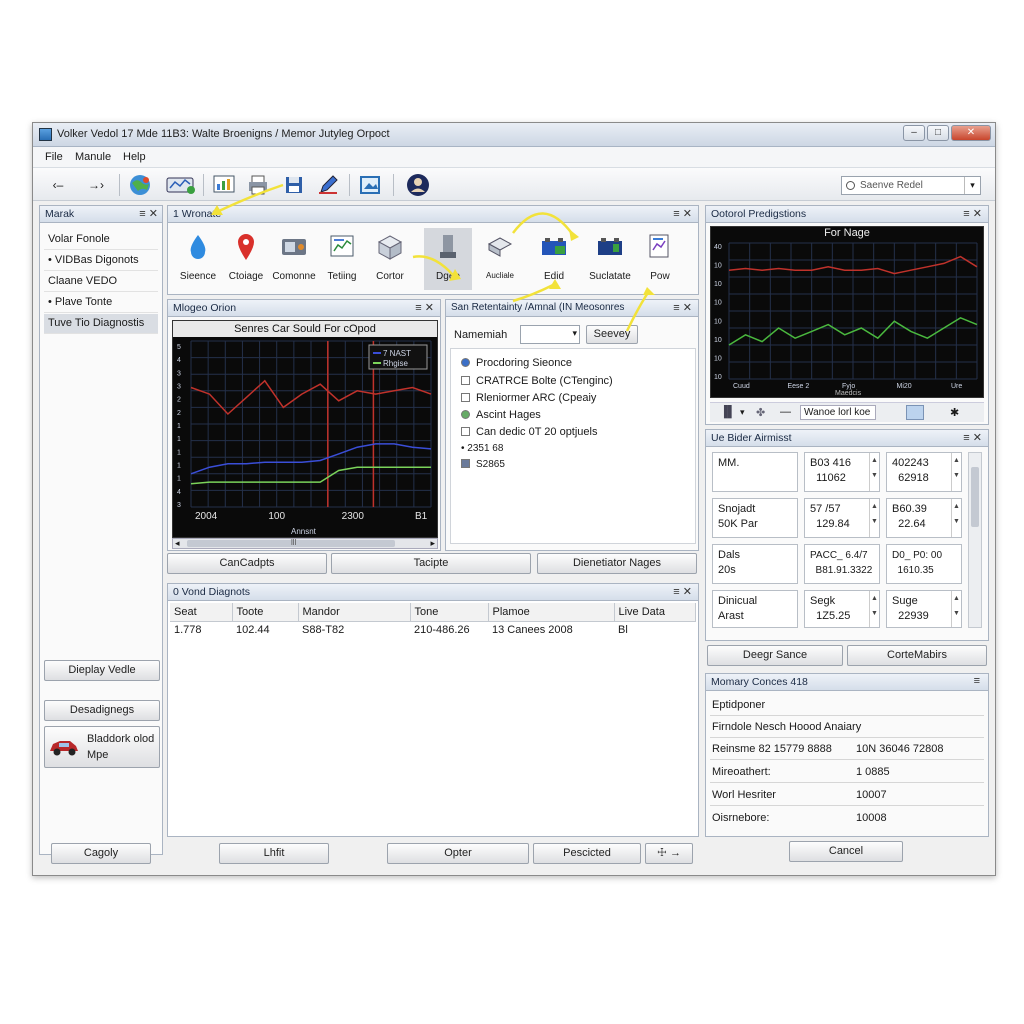  I want to click on wizard-item-aucliale: Aucliale, so click(500, 259).